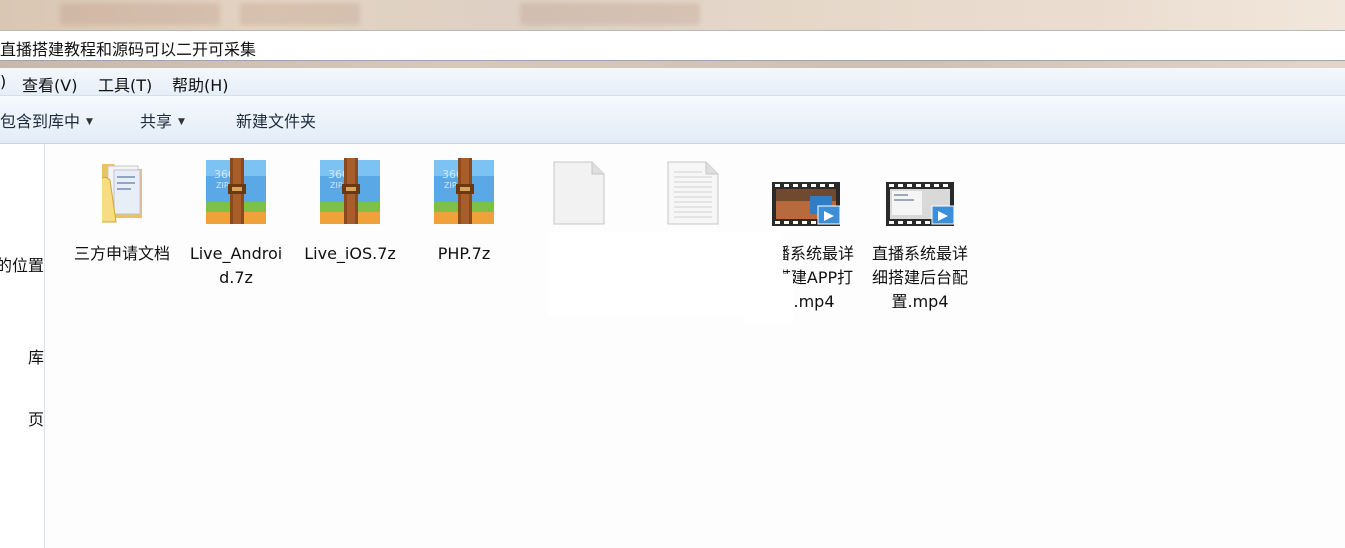 The image size is (1345, 548). I want to click on menu-item-help: 帮助(H), so click(200, 84).